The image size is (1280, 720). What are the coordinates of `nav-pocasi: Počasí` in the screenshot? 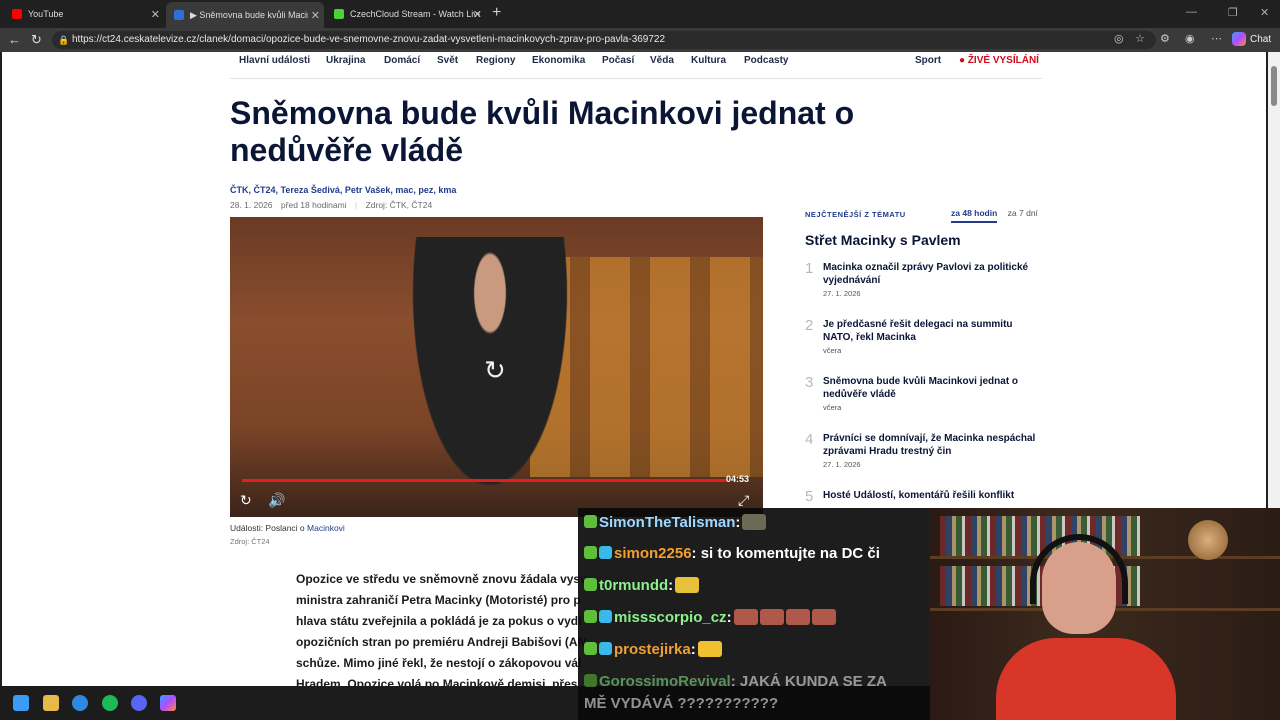 It's located at (618, 60).